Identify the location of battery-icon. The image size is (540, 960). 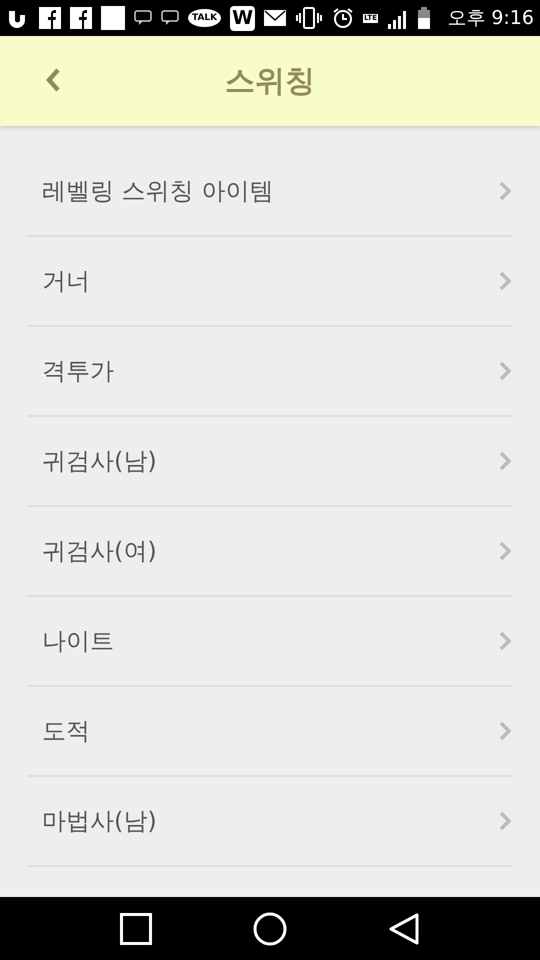
(424, 18).